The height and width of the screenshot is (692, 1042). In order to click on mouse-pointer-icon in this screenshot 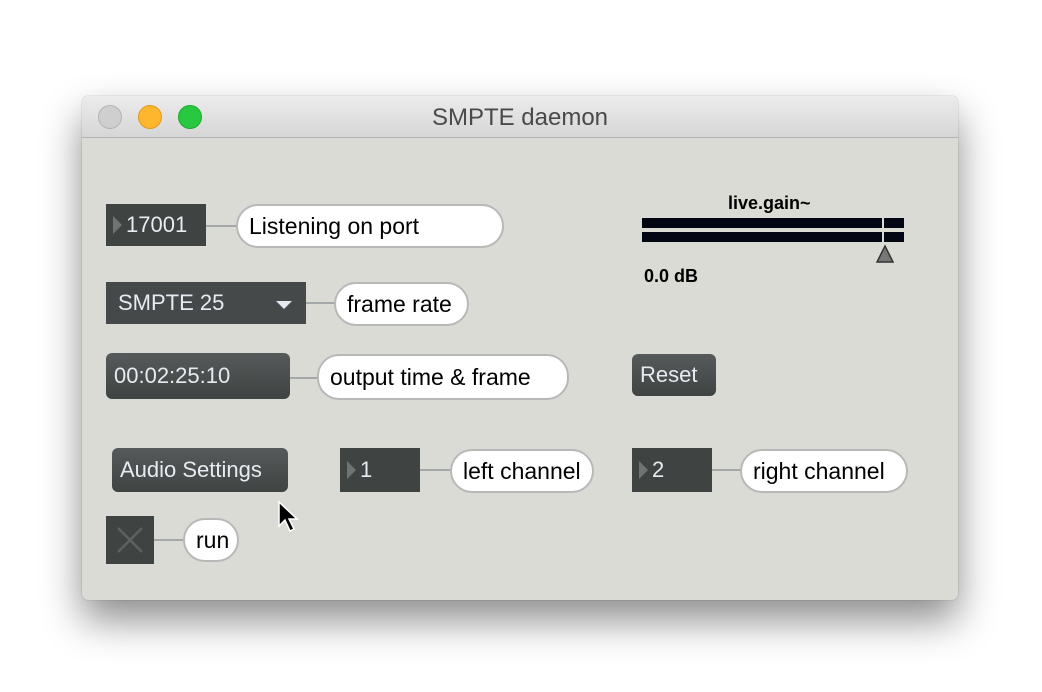, I will do `click(288, 516)`.